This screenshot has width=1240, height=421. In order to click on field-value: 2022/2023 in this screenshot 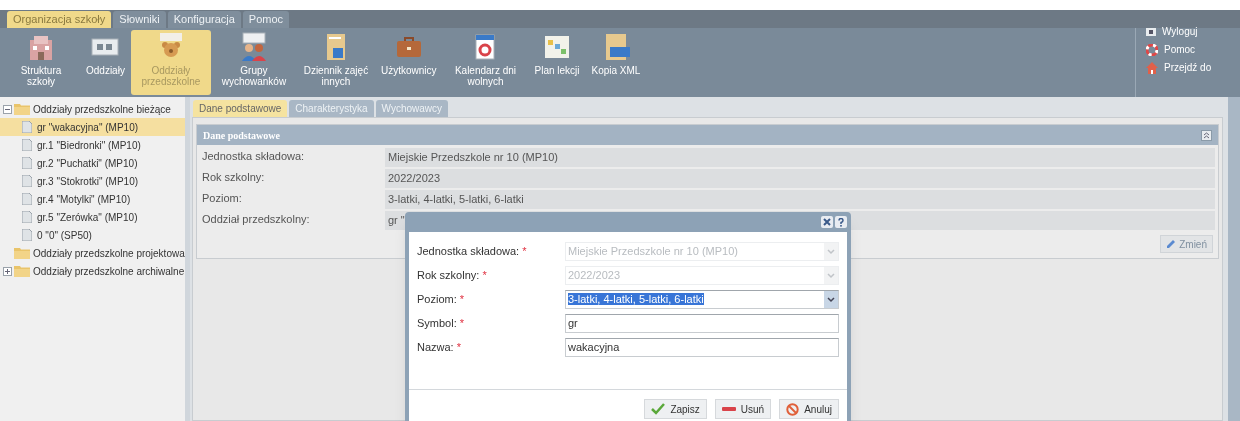, I will do `click(800, 178)`.